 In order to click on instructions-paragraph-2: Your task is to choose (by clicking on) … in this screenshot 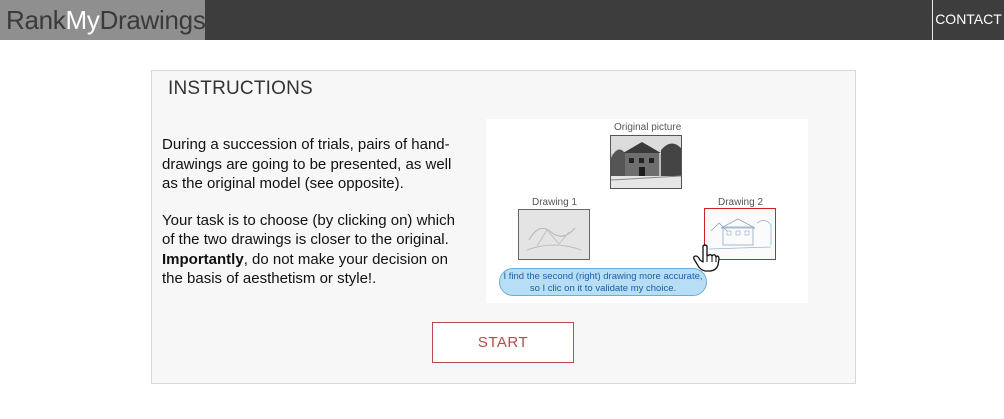, I will do `click(314, 250)`.